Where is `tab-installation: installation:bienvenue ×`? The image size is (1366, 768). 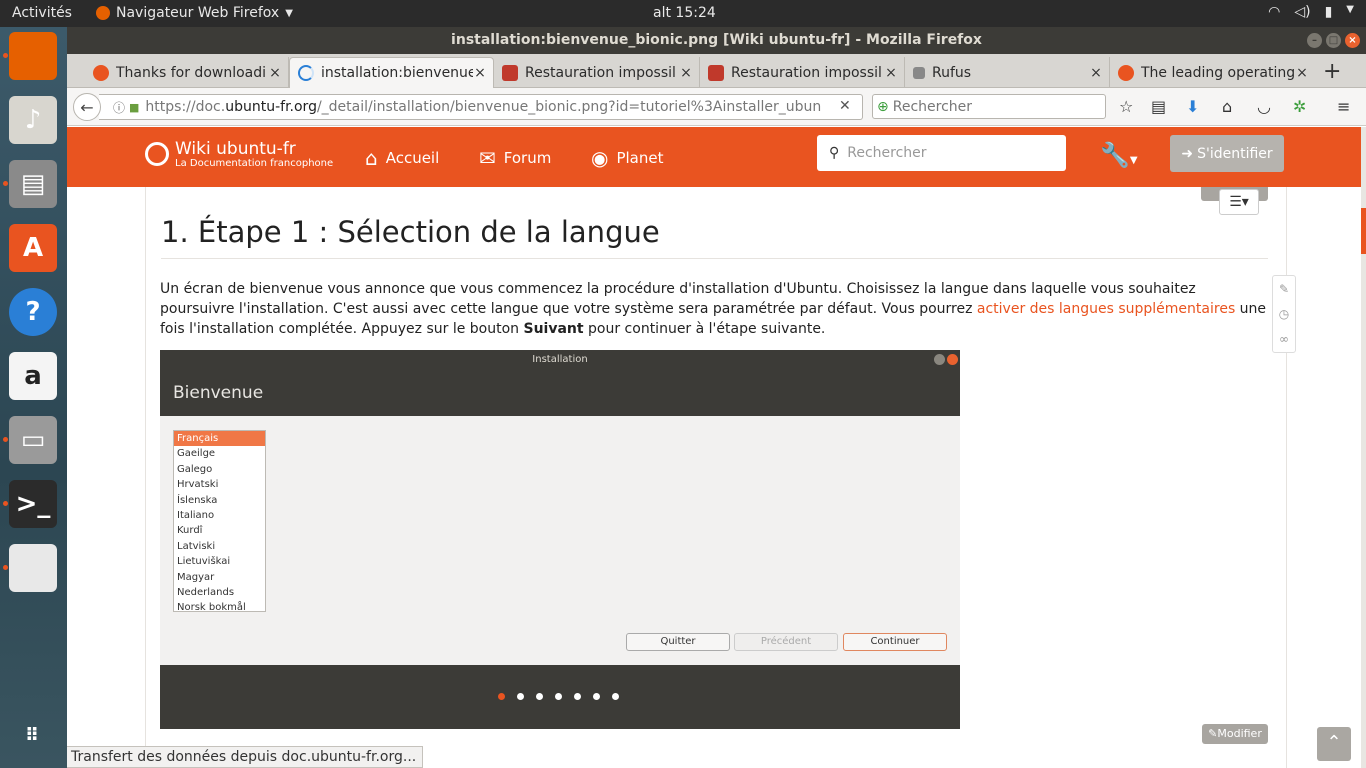
tab-installation: installation:bienvenue × is located at coordinates (391, 72).